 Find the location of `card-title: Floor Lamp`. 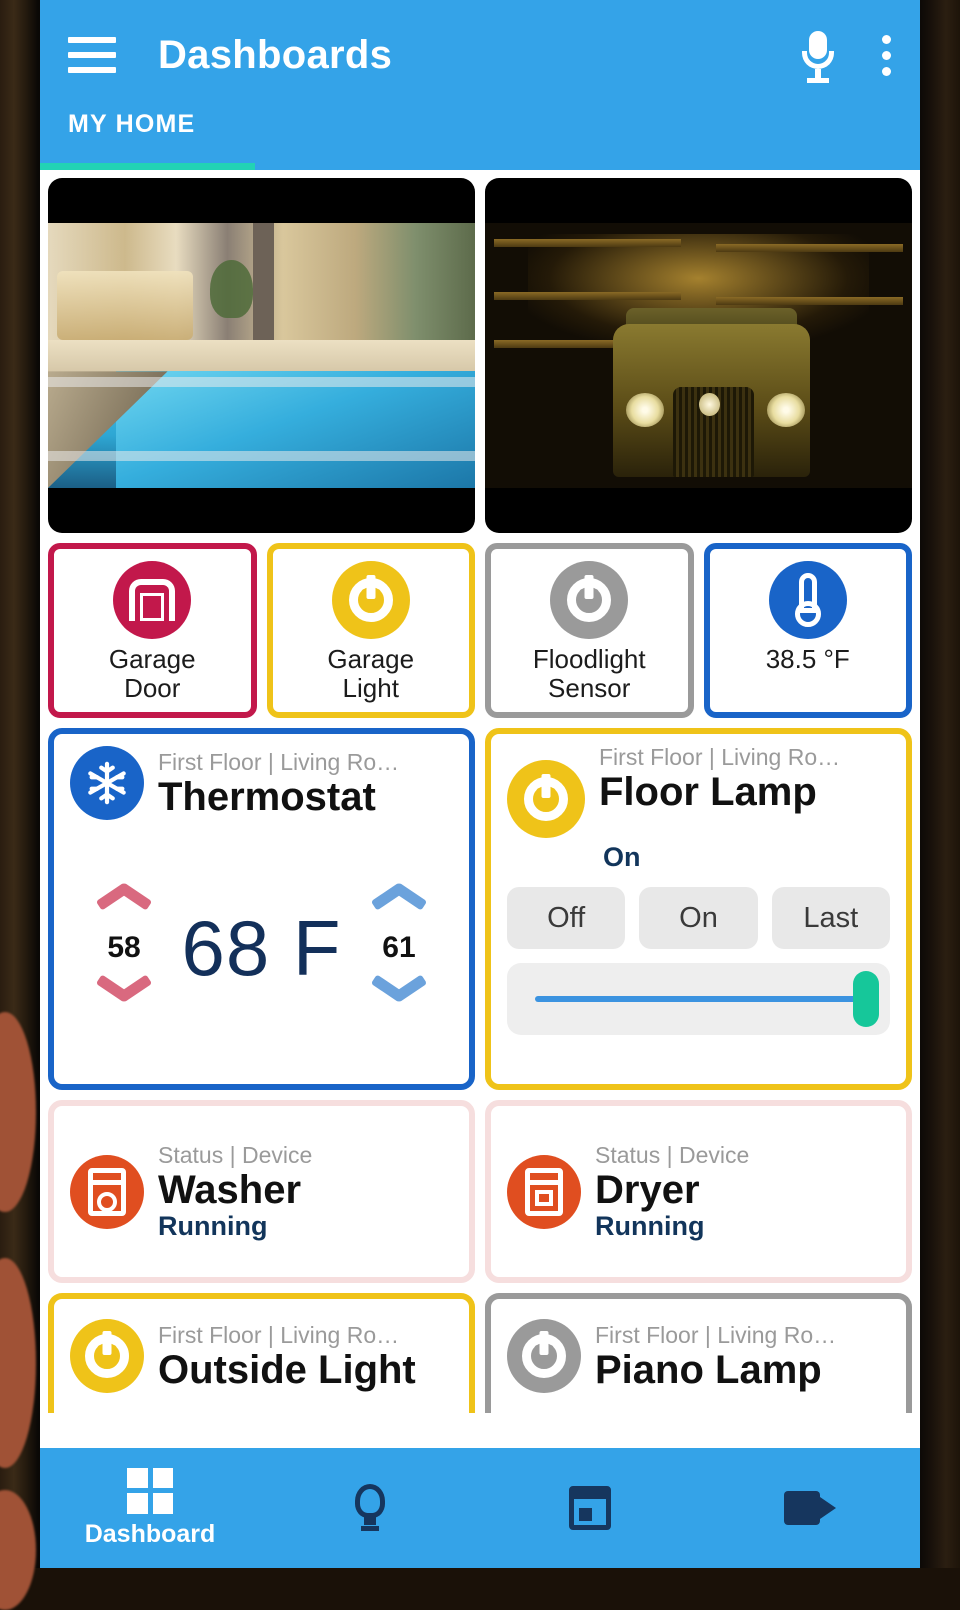

card-title: Floor Lamp is located at coordinates (708, 792).